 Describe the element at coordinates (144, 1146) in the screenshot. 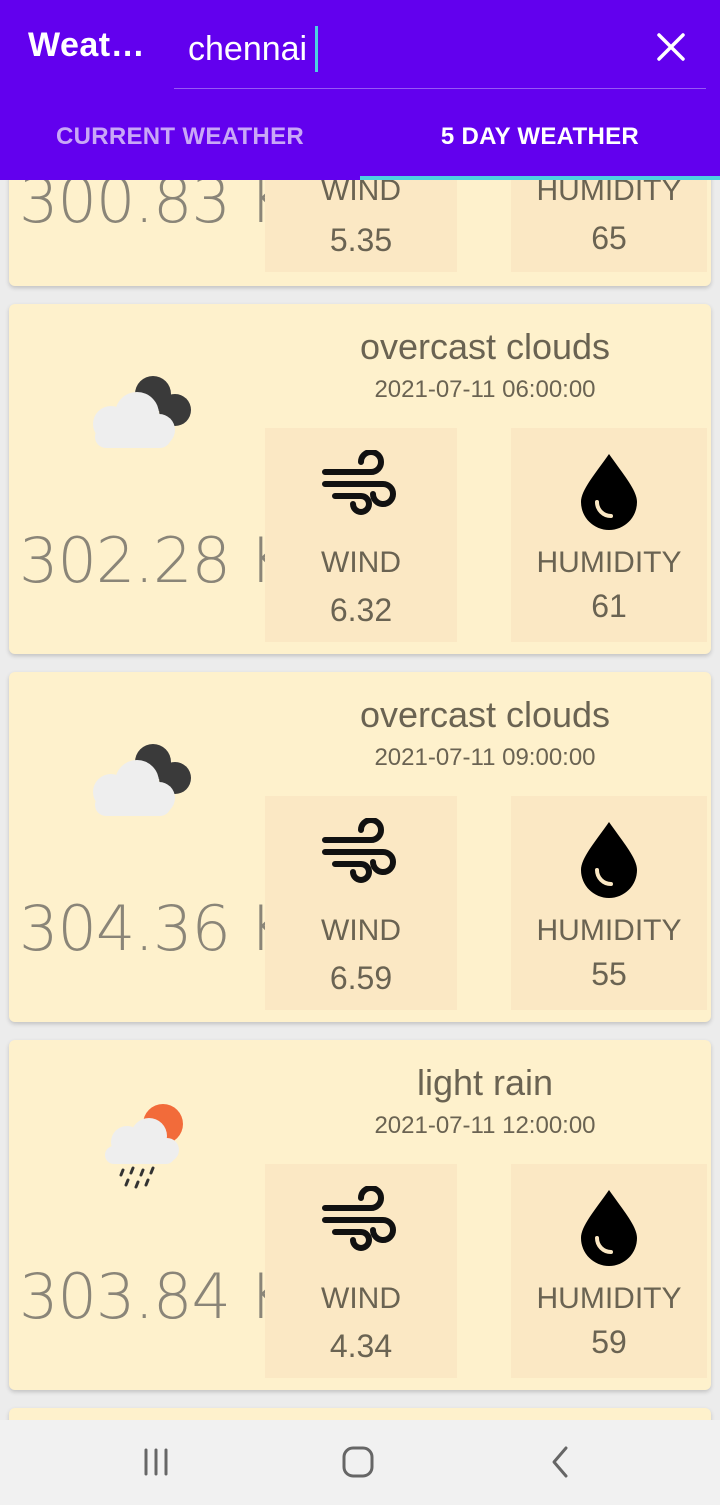

I see `light-rain-icon` at that location.